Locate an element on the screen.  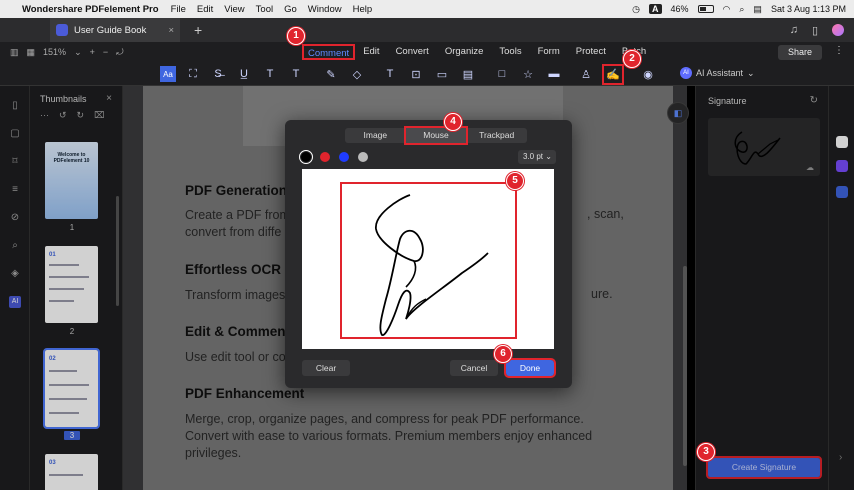
datetime: Sat 3 Aug 1:13 PM is located at coordinates (808, 9).